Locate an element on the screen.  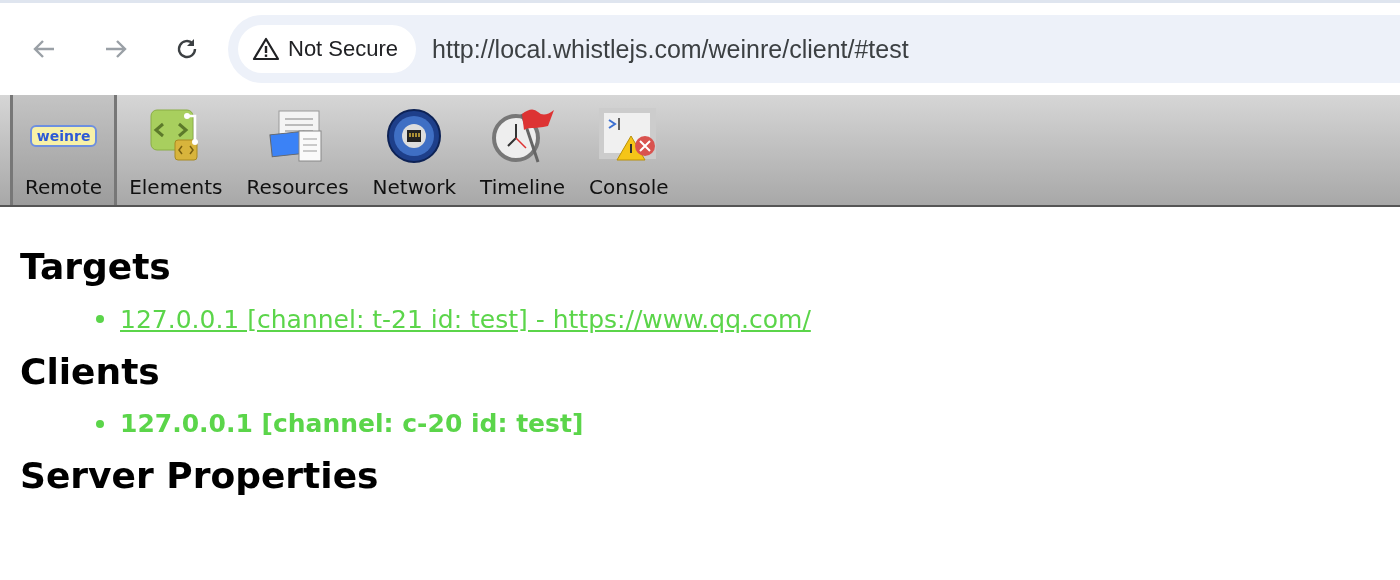
toolbar-tab: Console is located at coordinates (629, 150).